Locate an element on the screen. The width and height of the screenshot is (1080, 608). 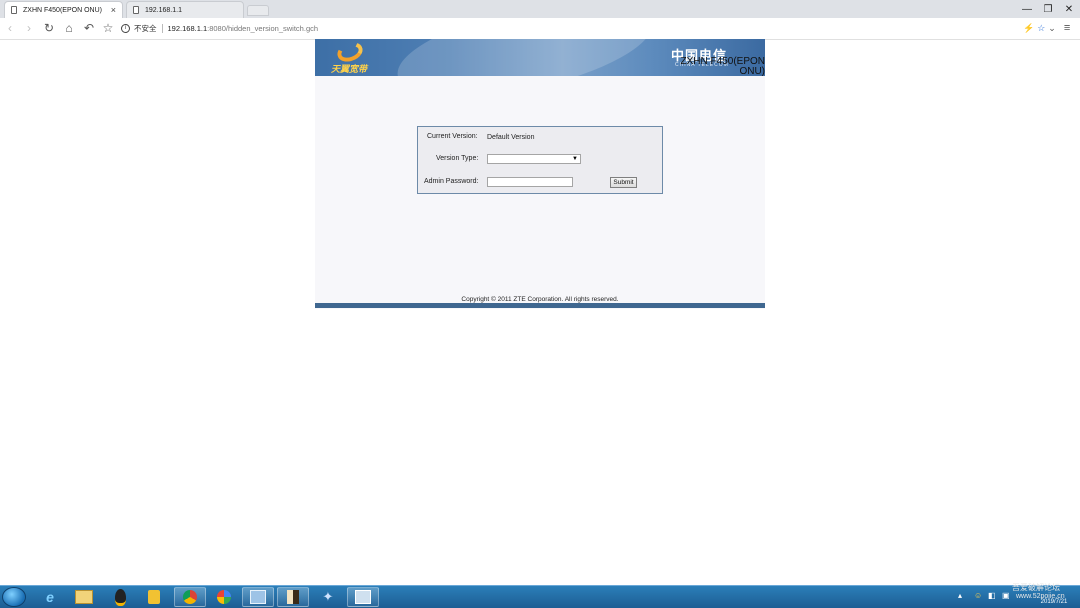
tray-volume-icon: ◧ is located at coordinates (992, 595).